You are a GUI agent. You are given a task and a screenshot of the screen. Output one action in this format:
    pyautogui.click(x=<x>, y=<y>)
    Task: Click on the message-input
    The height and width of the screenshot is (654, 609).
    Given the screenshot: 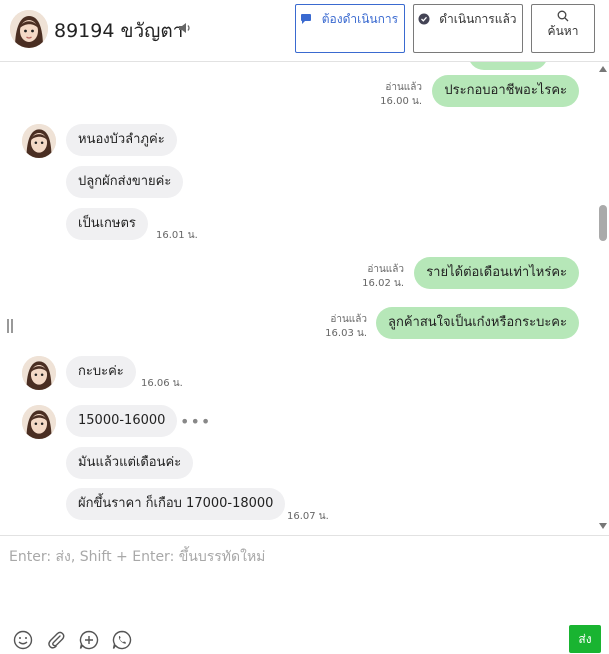 What is the action you would take?
    pyautogui.click(x=304, y=581)
    